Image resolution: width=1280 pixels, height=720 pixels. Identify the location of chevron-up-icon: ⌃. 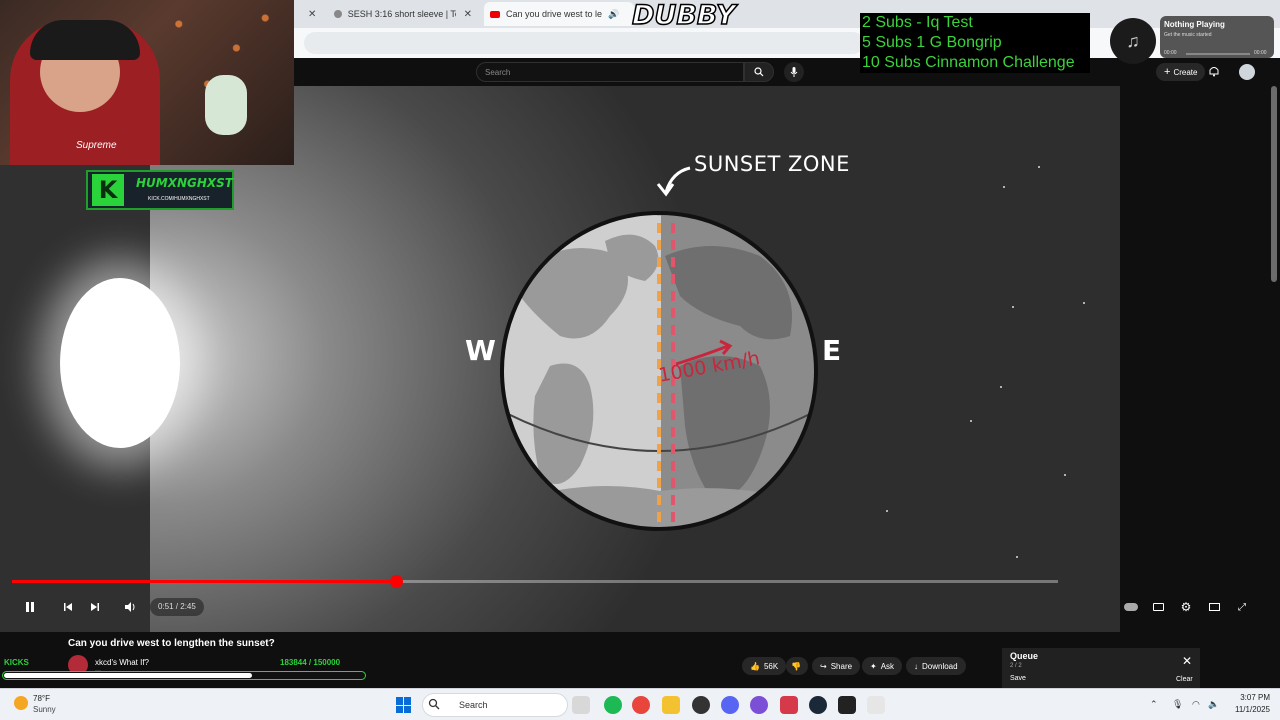
(1155, 704).